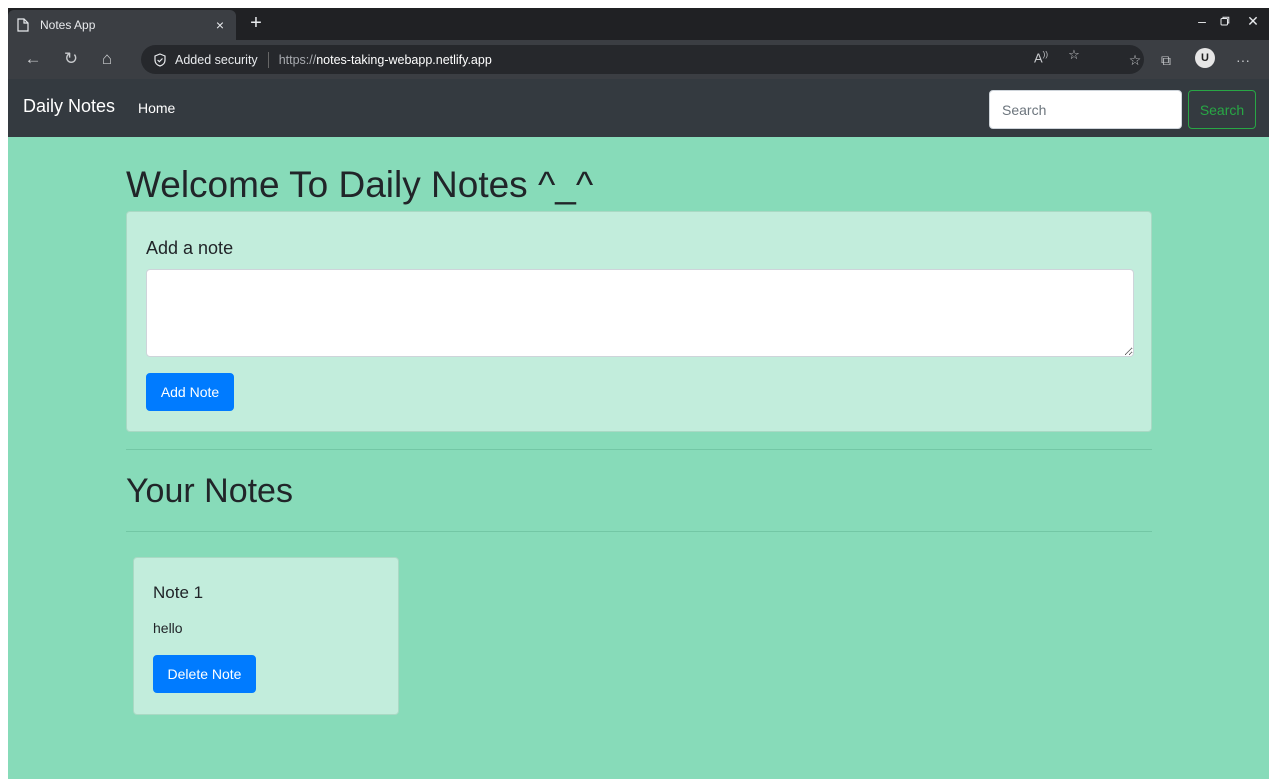 The width and height of the screenshot is (1269, 779). What do you see at coordinates (1222, 109) in the screenshot?
I see `search-button: Search` at bounding box center [1222, 109].